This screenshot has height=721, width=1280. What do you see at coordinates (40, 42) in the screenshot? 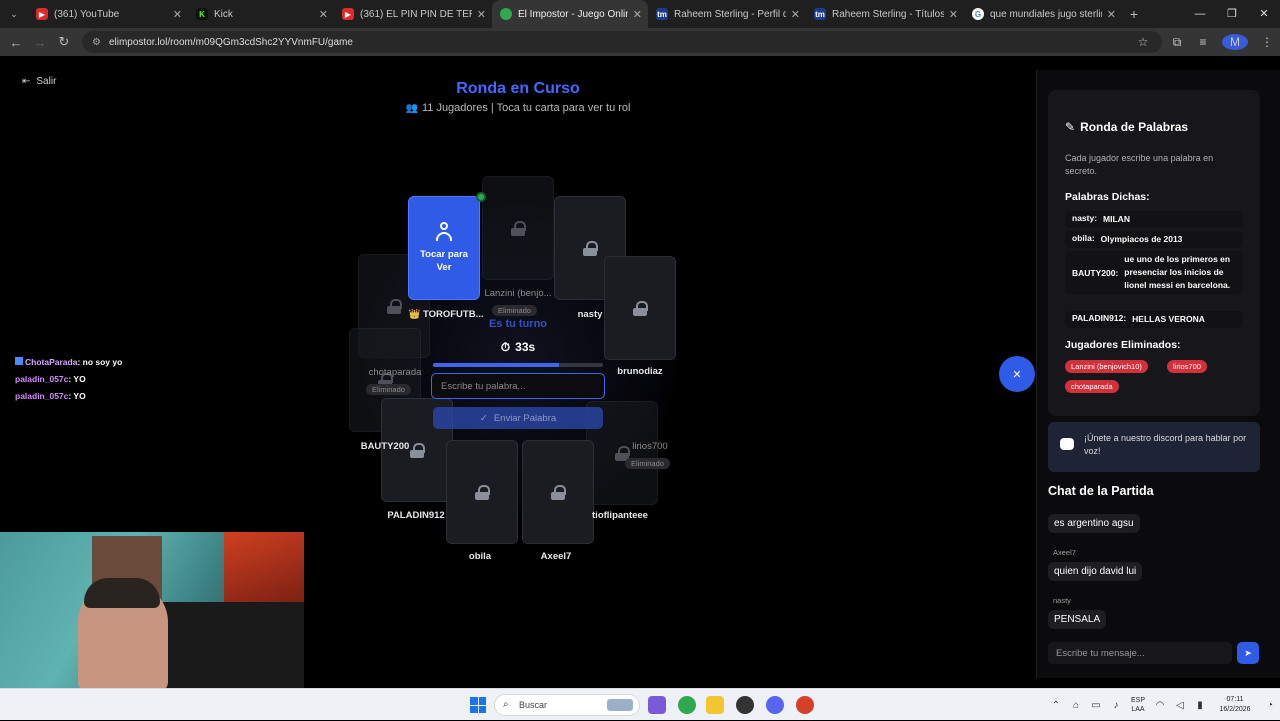
I see `forward-icon: →` at bounding box center [40, 42].